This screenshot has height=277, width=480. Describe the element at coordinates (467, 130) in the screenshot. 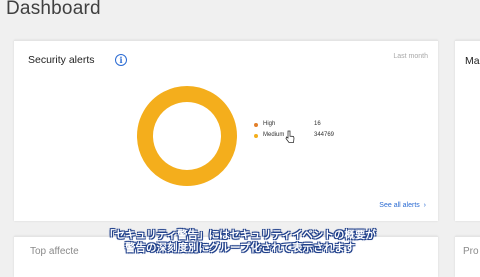

I see `right-card: Ma` at that location.